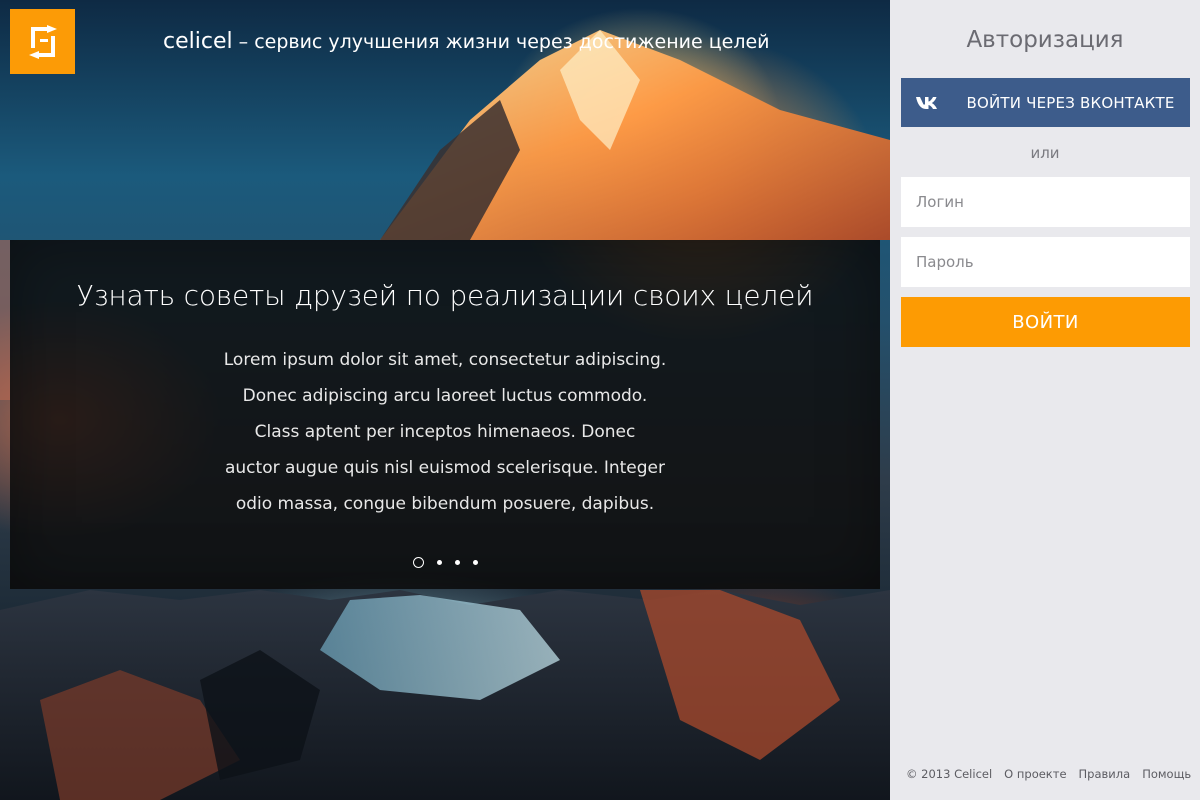 The height and width of the screenshot is (800, 1200). Describe the element at coordinates (1035, 774) in the screenshot. I see `footer-link-about: О проекте` at that location.